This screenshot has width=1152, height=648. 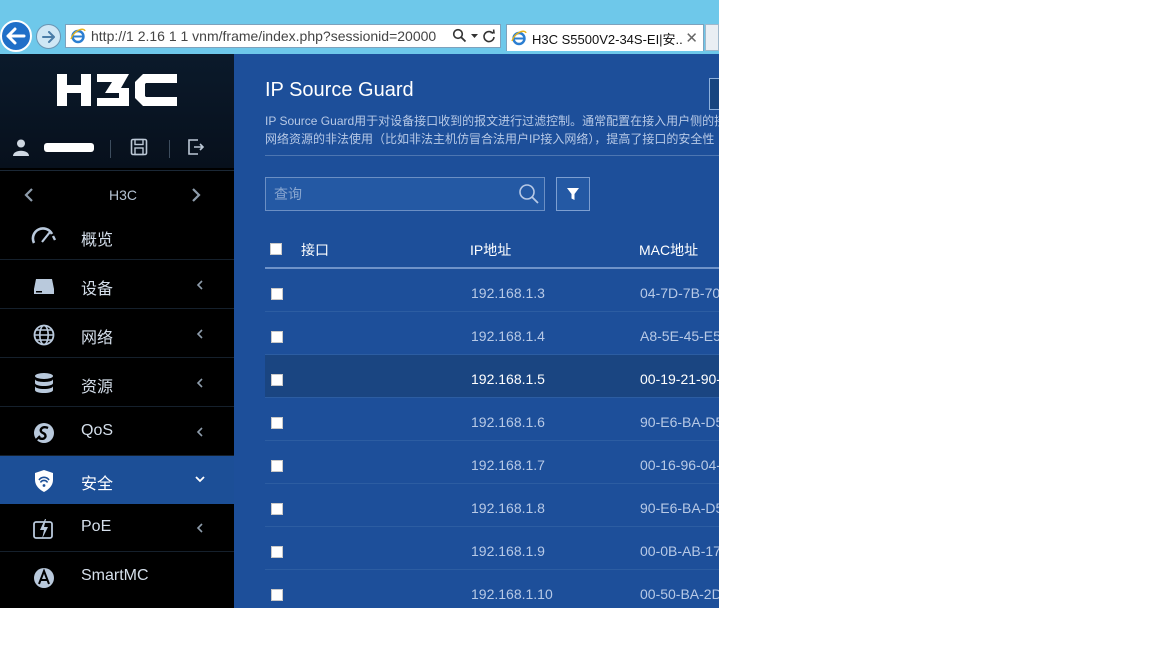 What do you see at coordinates (492, 505) in the screenshot?
I see `table-row: 192.168.1.8 90-E6-BA-D5` at bounding box center [492, 505].